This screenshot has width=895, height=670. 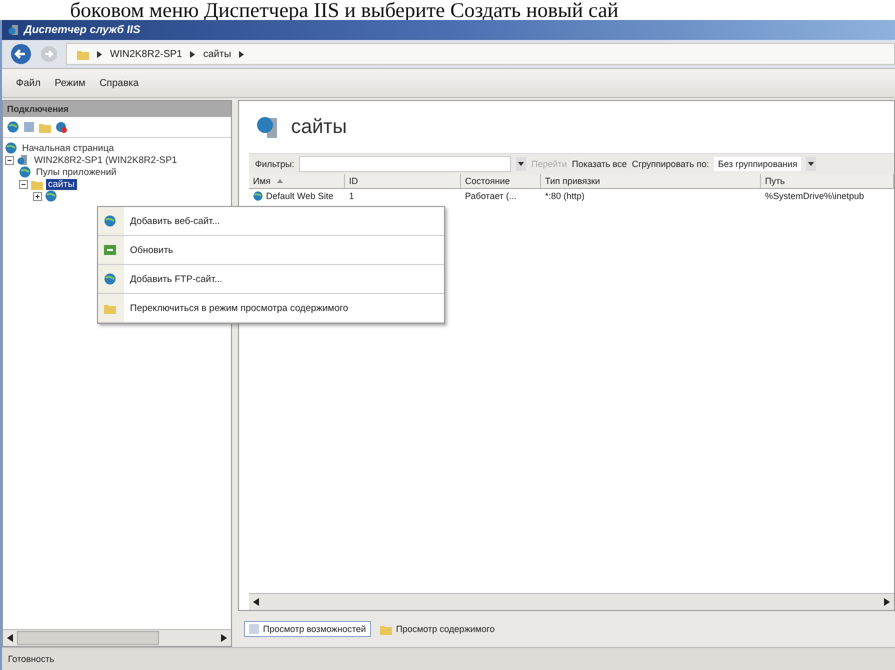 I want to click on expand-toggle, so click(x=37, y=196).